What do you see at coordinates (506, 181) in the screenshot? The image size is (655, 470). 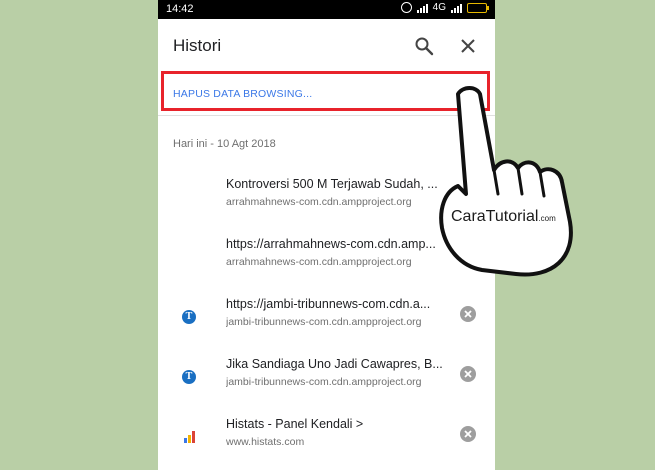 I see `pointing-hand-icon` at bounding box center [506, 181].